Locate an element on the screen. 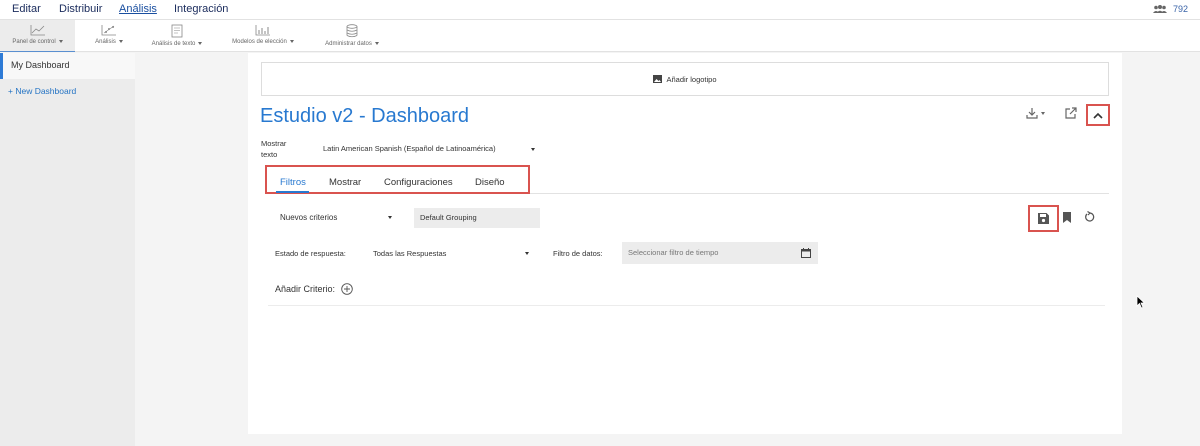  chevron-up-icon is located at coordinates (1098, 115).